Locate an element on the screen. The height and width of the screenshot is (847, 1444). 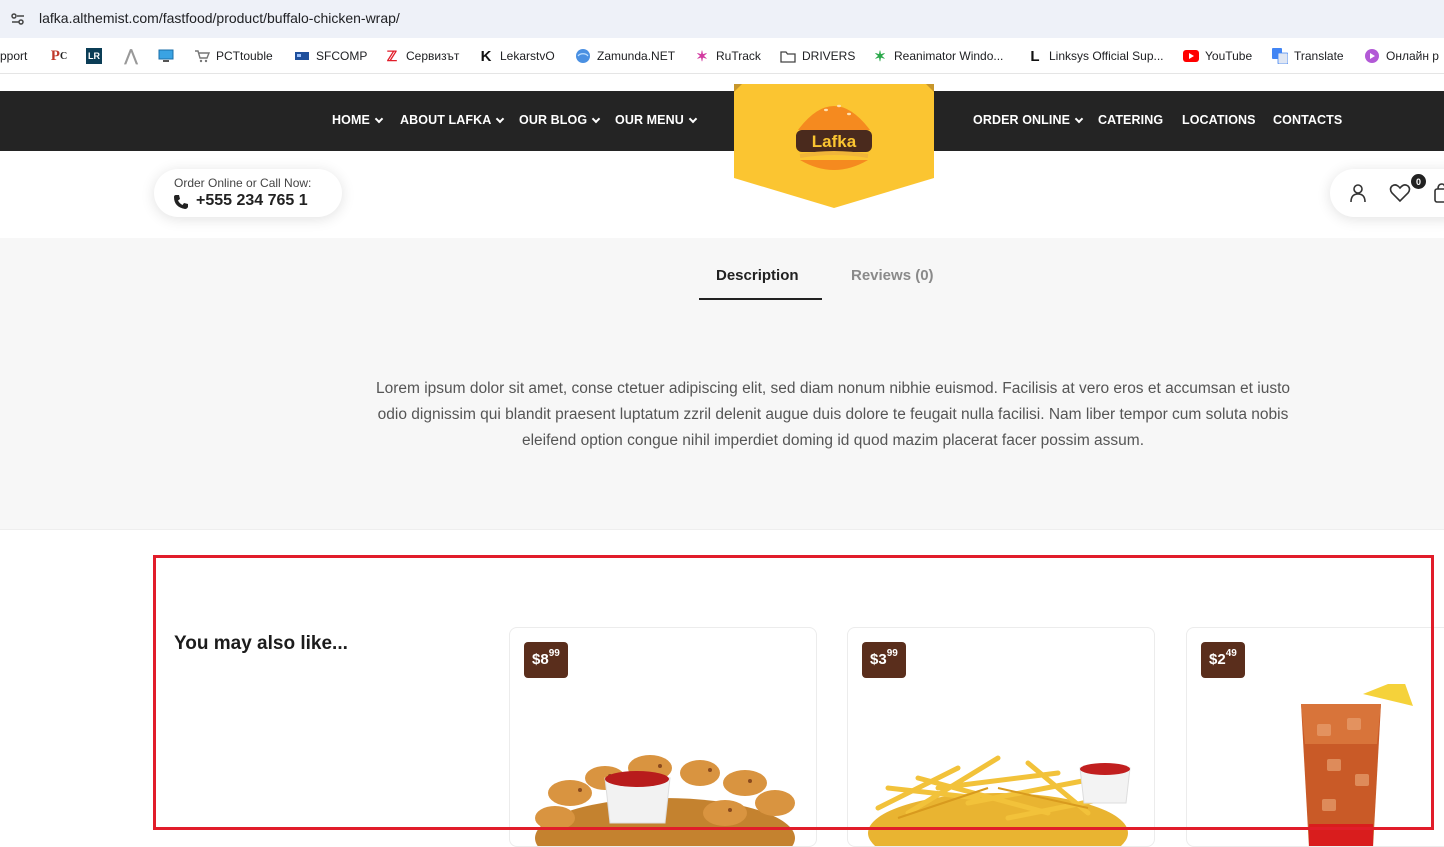
nav-item-locations: LOCATIONS is located at coordinates (1219, 120).